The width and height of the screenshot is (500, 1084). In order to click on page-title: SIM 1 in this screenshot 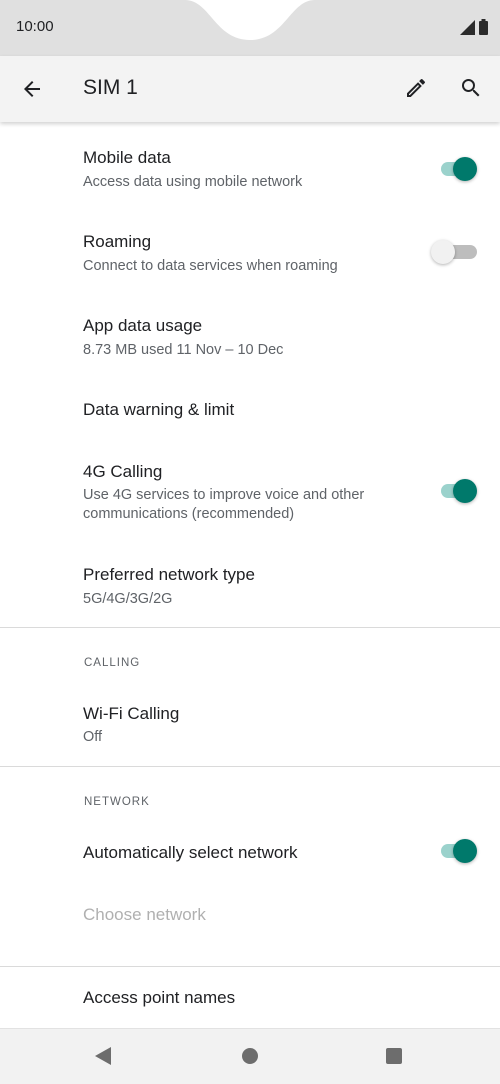, I will do `click(110, 87)`.